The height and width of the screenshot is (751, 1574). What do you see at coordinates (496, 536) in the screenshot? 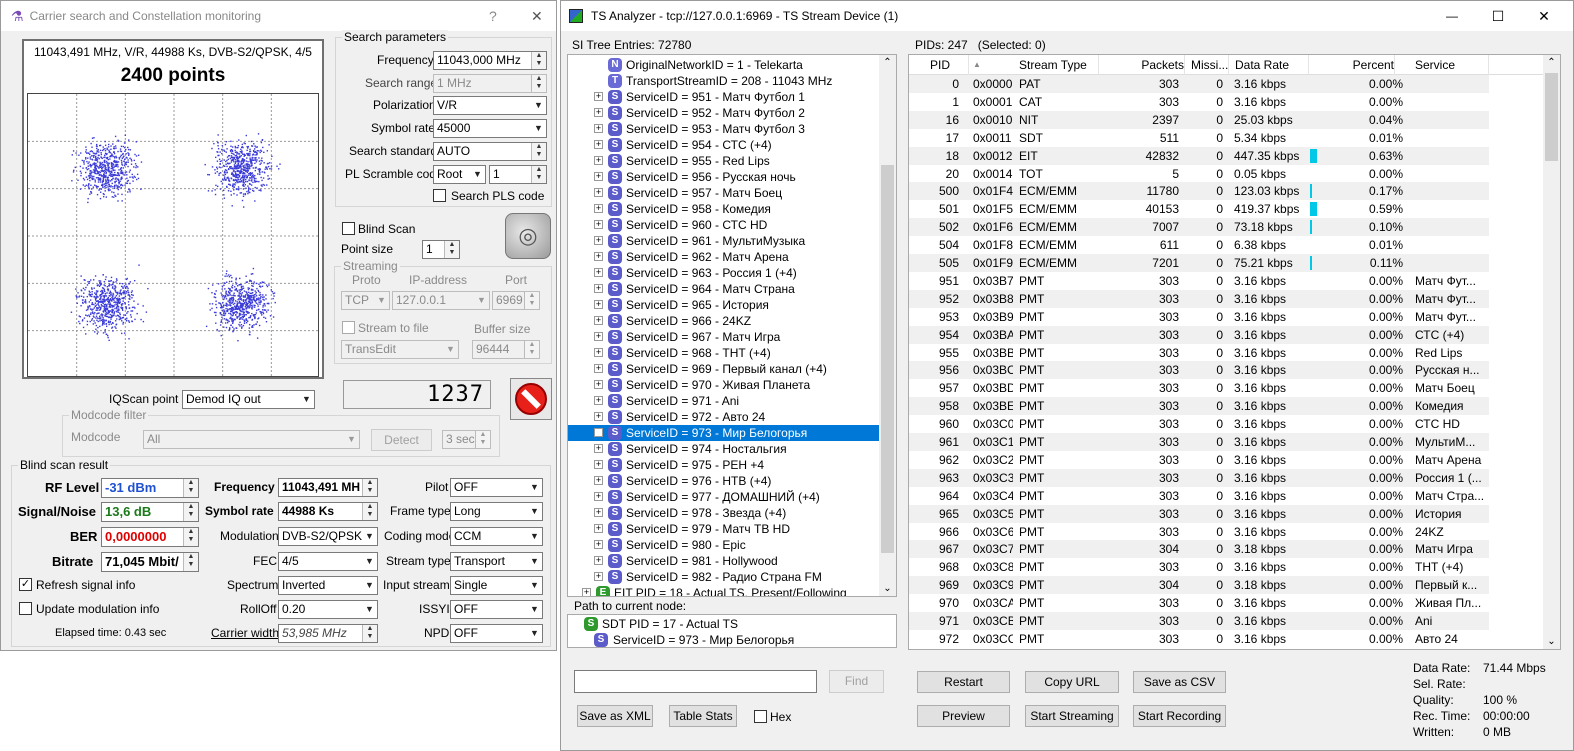
I see `coding-mode-select: CCM ▼` at bounding box center [496, 536].